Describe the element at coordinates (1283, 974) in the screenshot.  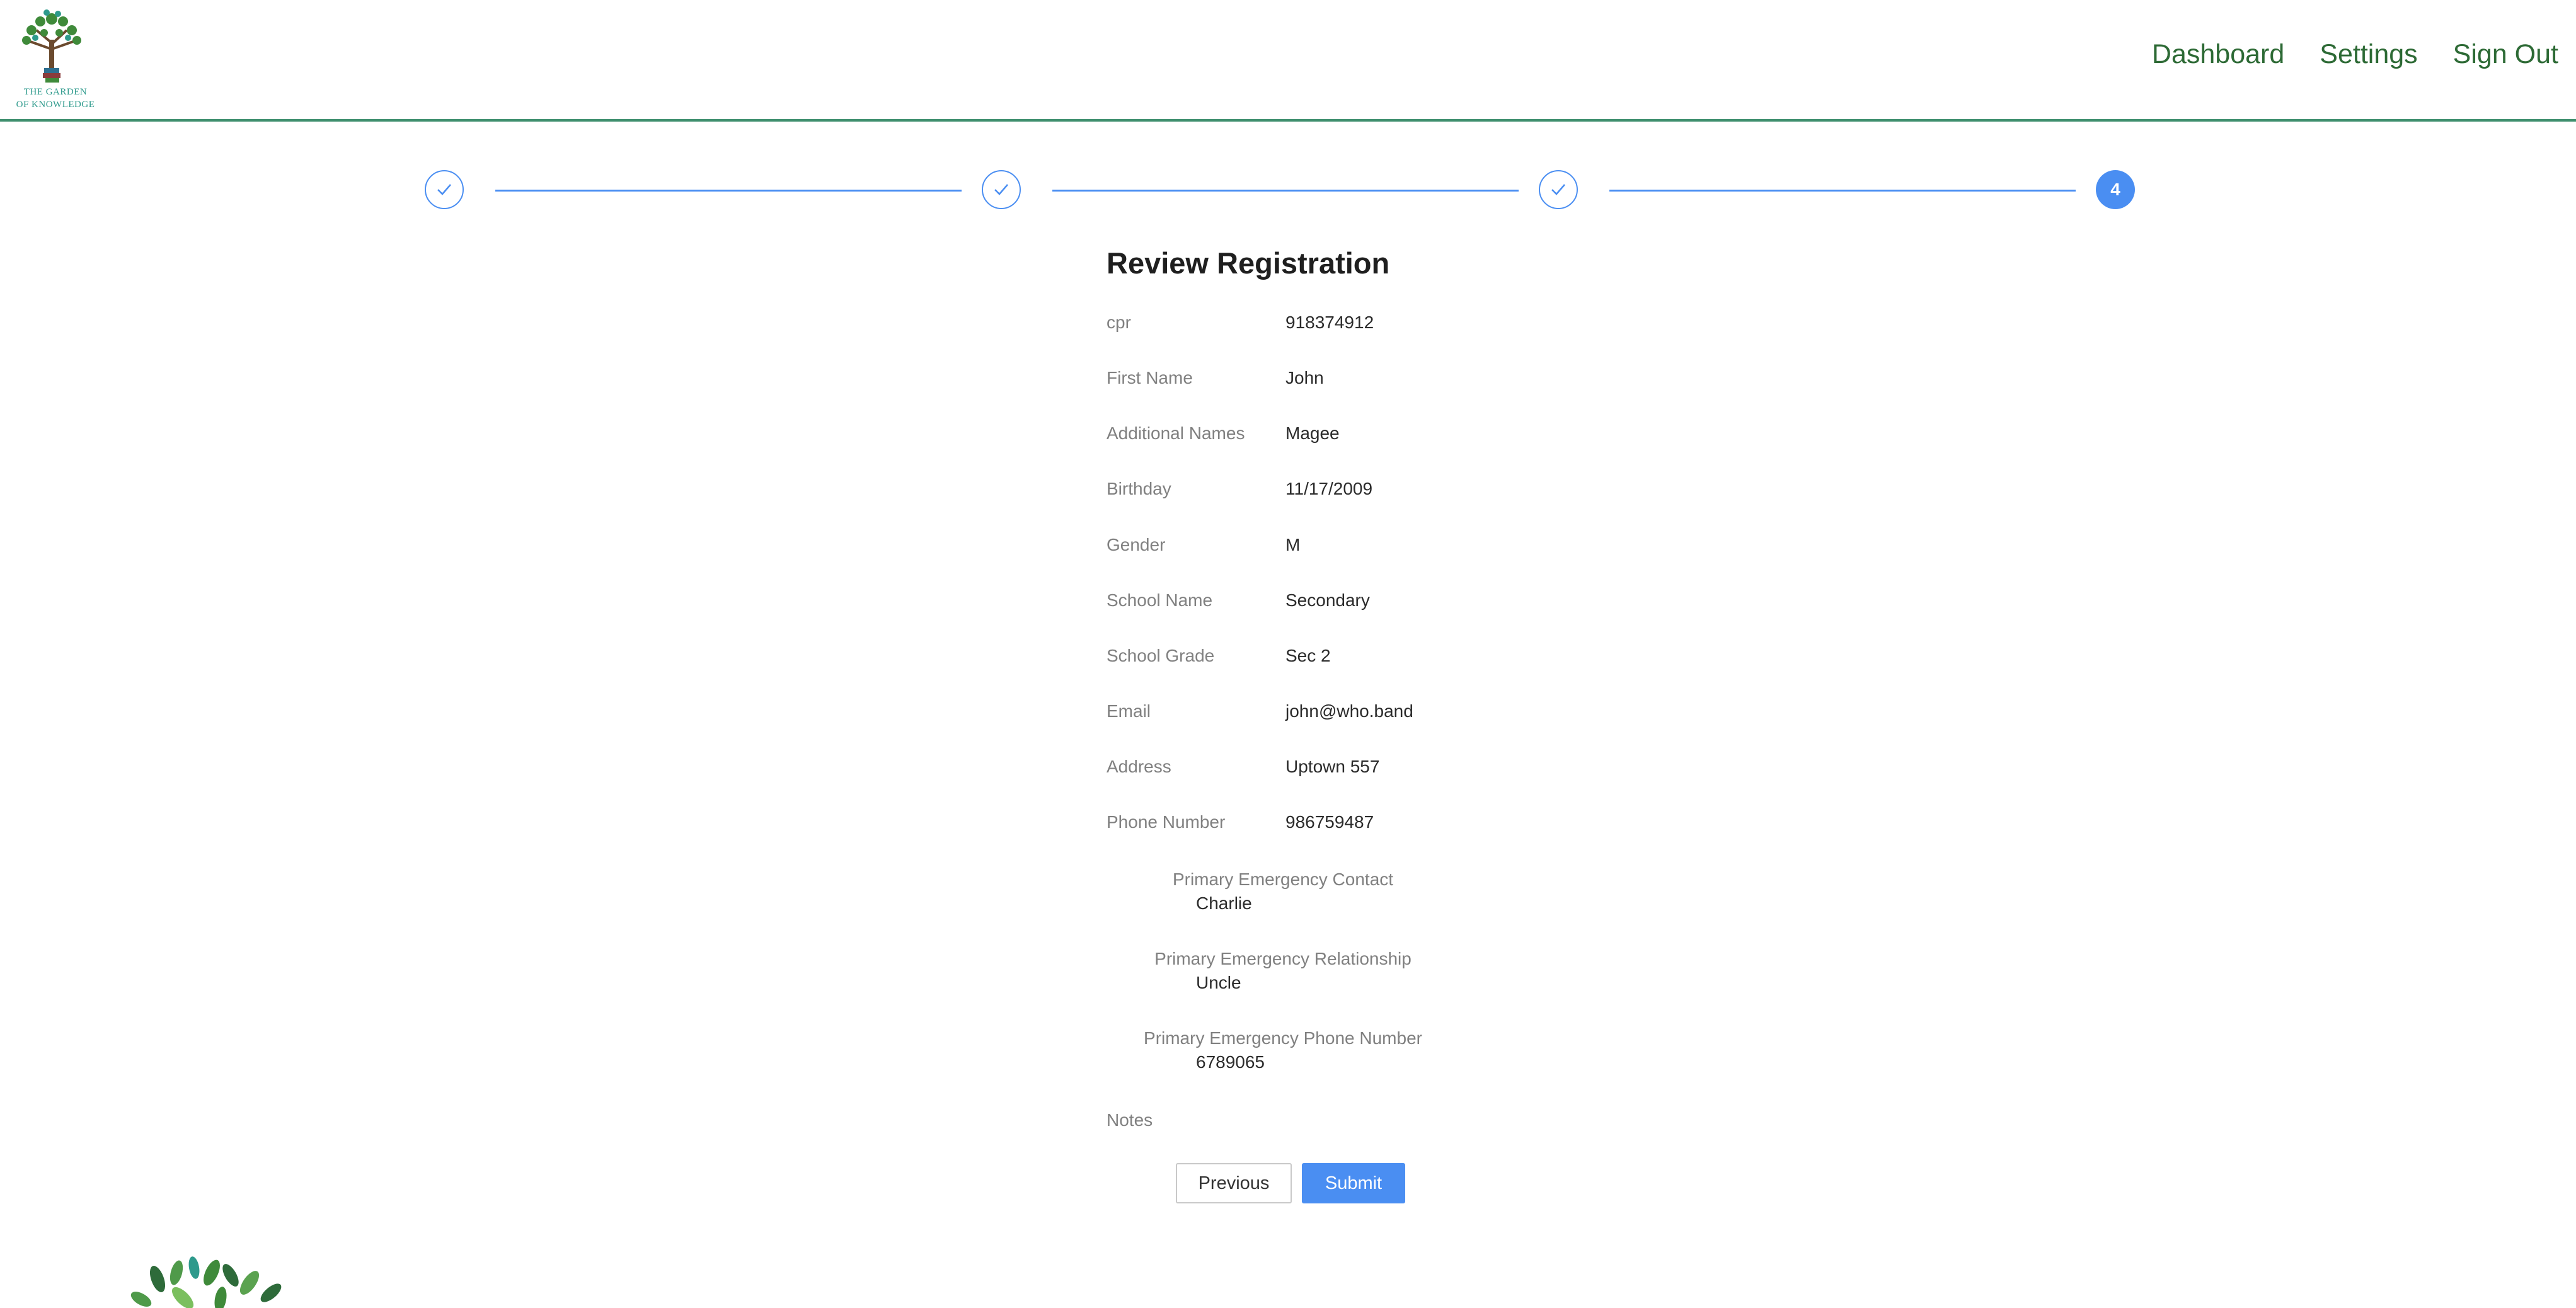
I see `emergency-relationship-block: Primary Emergency Relationship Uncle` at that location.